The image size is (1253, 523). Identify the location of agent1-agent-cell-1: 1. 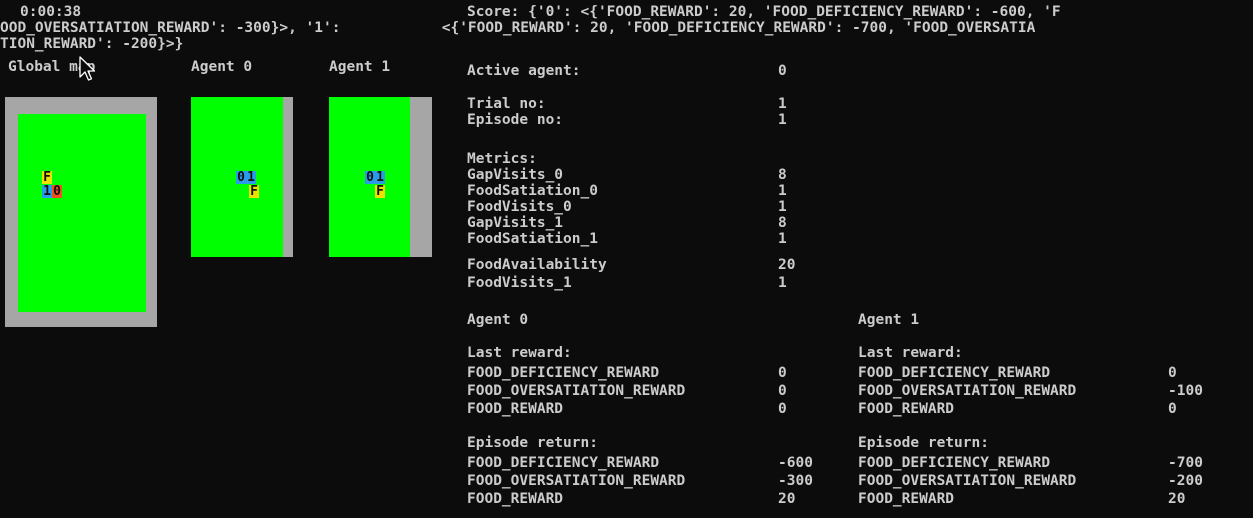
(380, 177).